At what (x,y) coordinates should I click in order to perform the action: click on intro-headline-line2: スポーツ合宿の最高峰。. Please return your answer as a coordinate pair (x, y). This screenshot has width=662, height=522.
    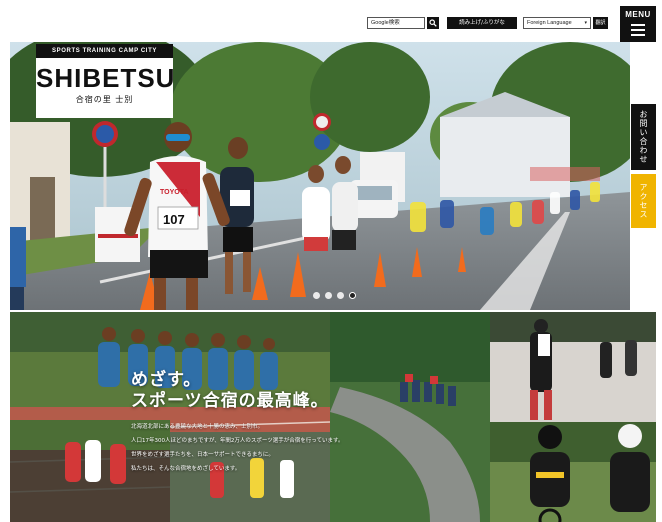
    Looking at the image, I should click on (230, 401).